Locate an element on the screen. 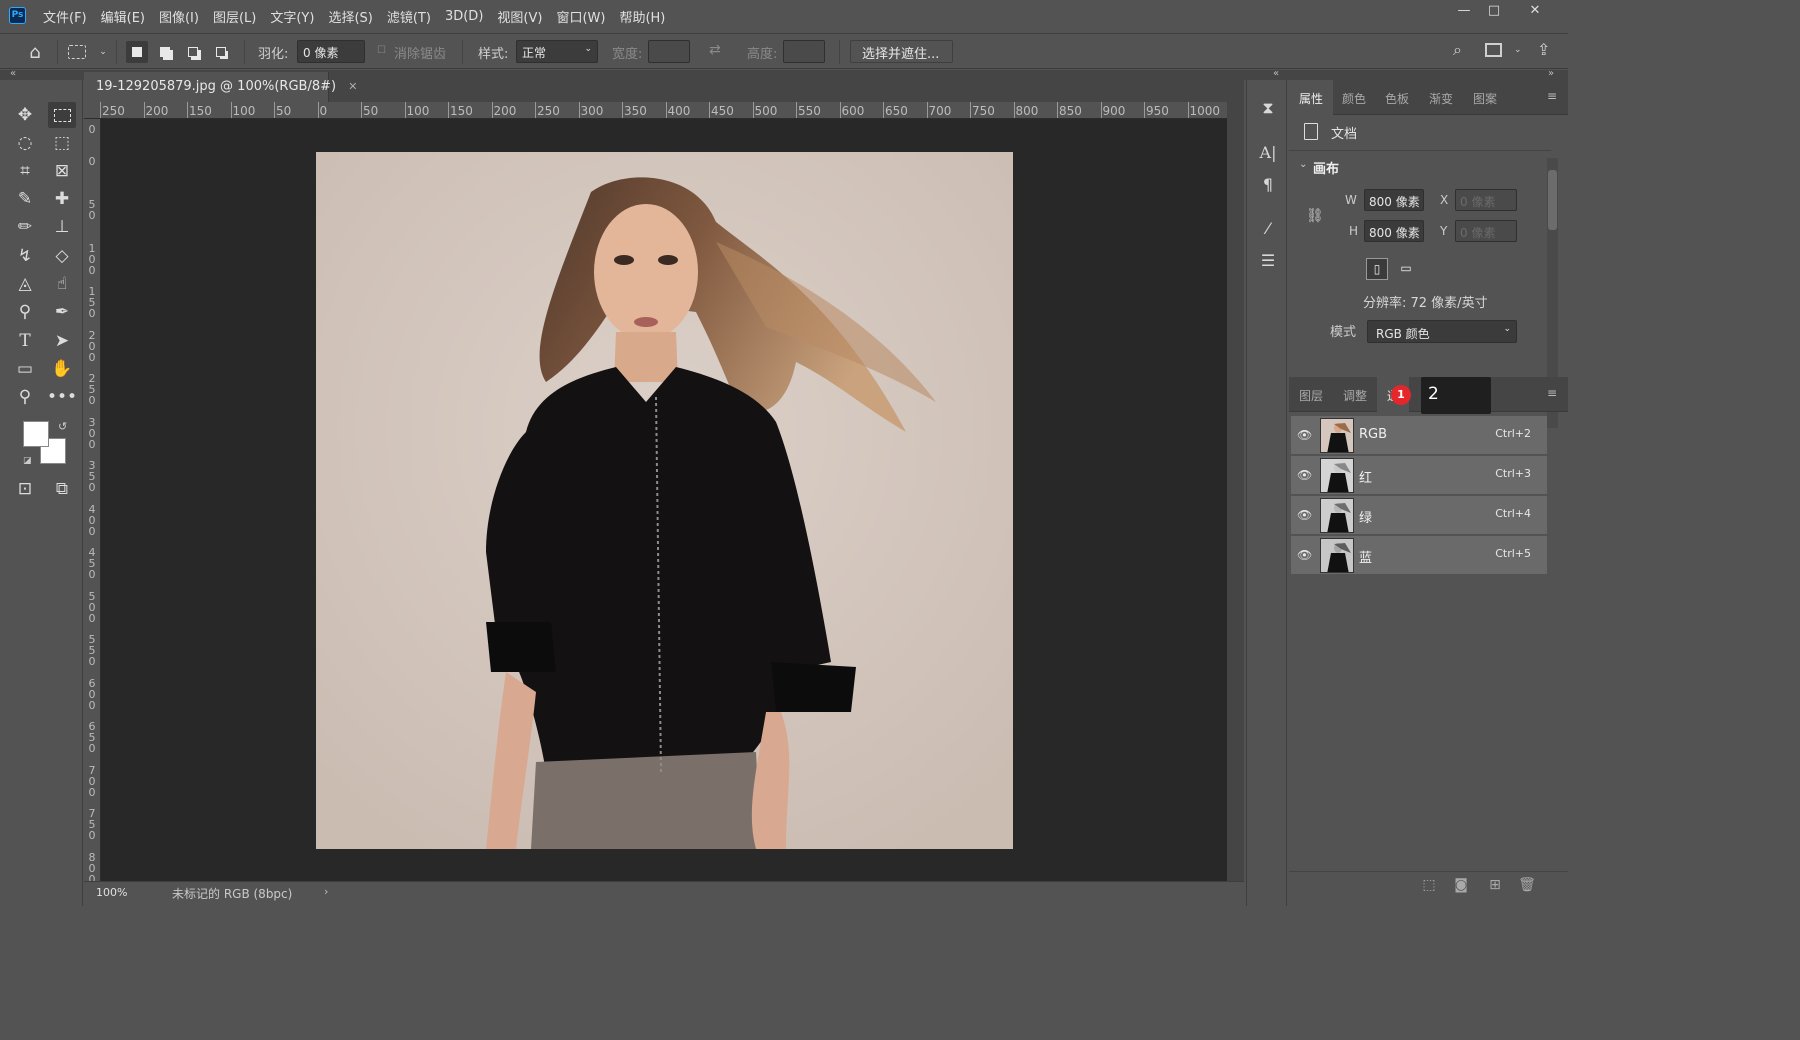 The height and width of the screenshot is (1040, 1800). x-field: 0 像素 is located at coordinates (1486, 200).